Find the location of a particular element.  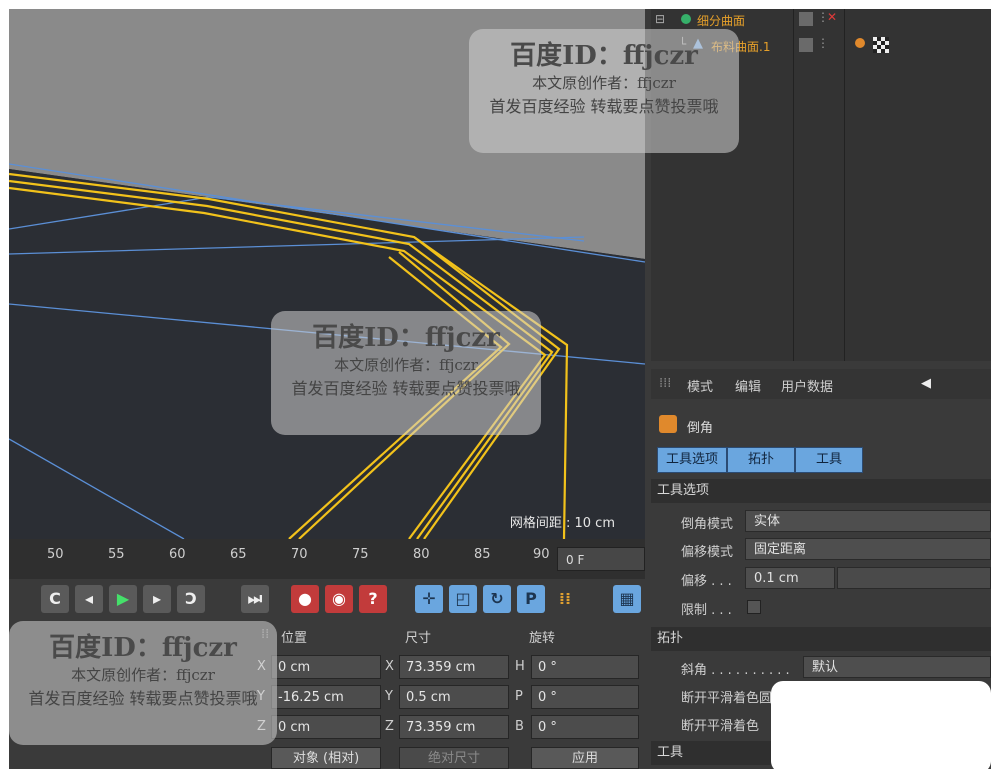

offset-input: 0.1 cm is located at coordinates (790, 578).